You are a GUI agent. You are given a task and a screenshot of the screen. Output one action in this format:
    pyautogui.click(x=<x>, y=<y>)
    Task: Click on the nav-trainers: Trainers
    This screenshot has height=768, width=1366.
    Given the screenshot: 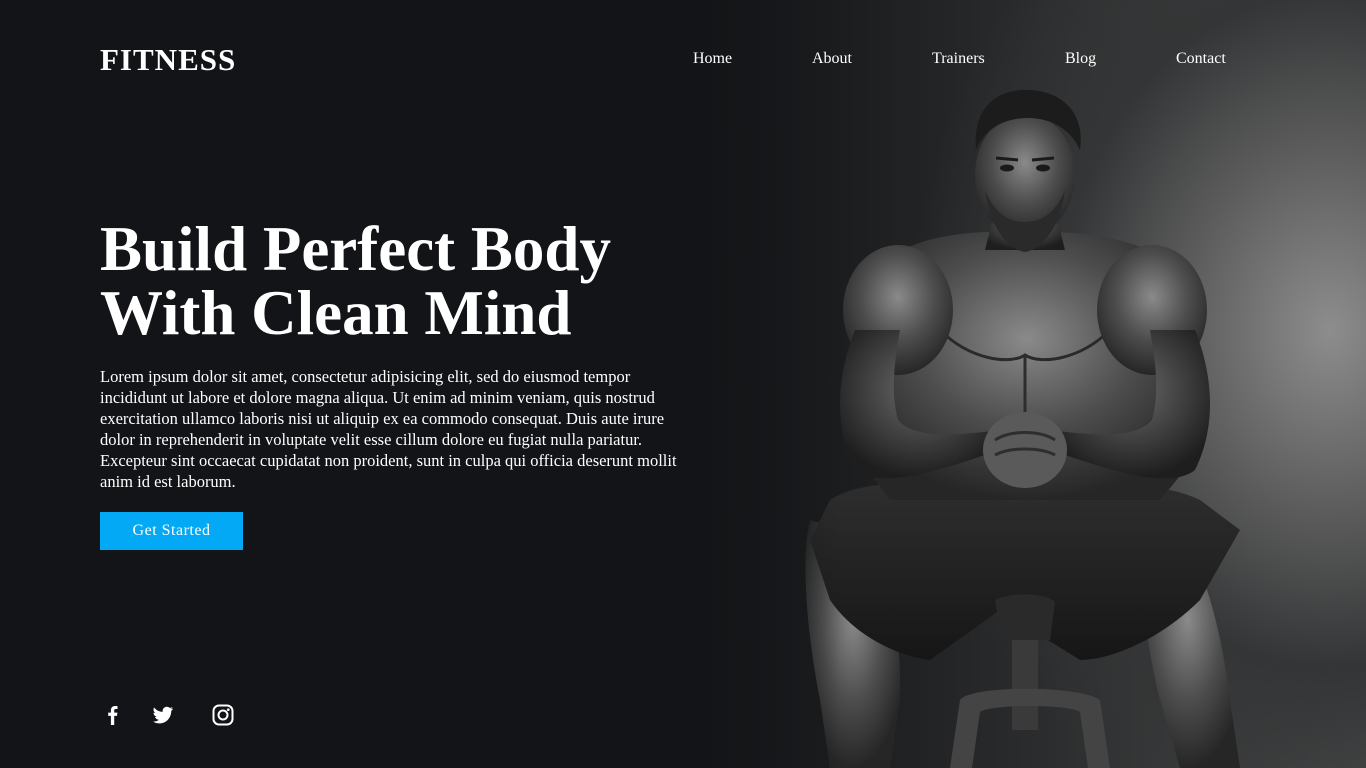 What is the action you would take?
    pyautogui.click(x=958, y=59)
    